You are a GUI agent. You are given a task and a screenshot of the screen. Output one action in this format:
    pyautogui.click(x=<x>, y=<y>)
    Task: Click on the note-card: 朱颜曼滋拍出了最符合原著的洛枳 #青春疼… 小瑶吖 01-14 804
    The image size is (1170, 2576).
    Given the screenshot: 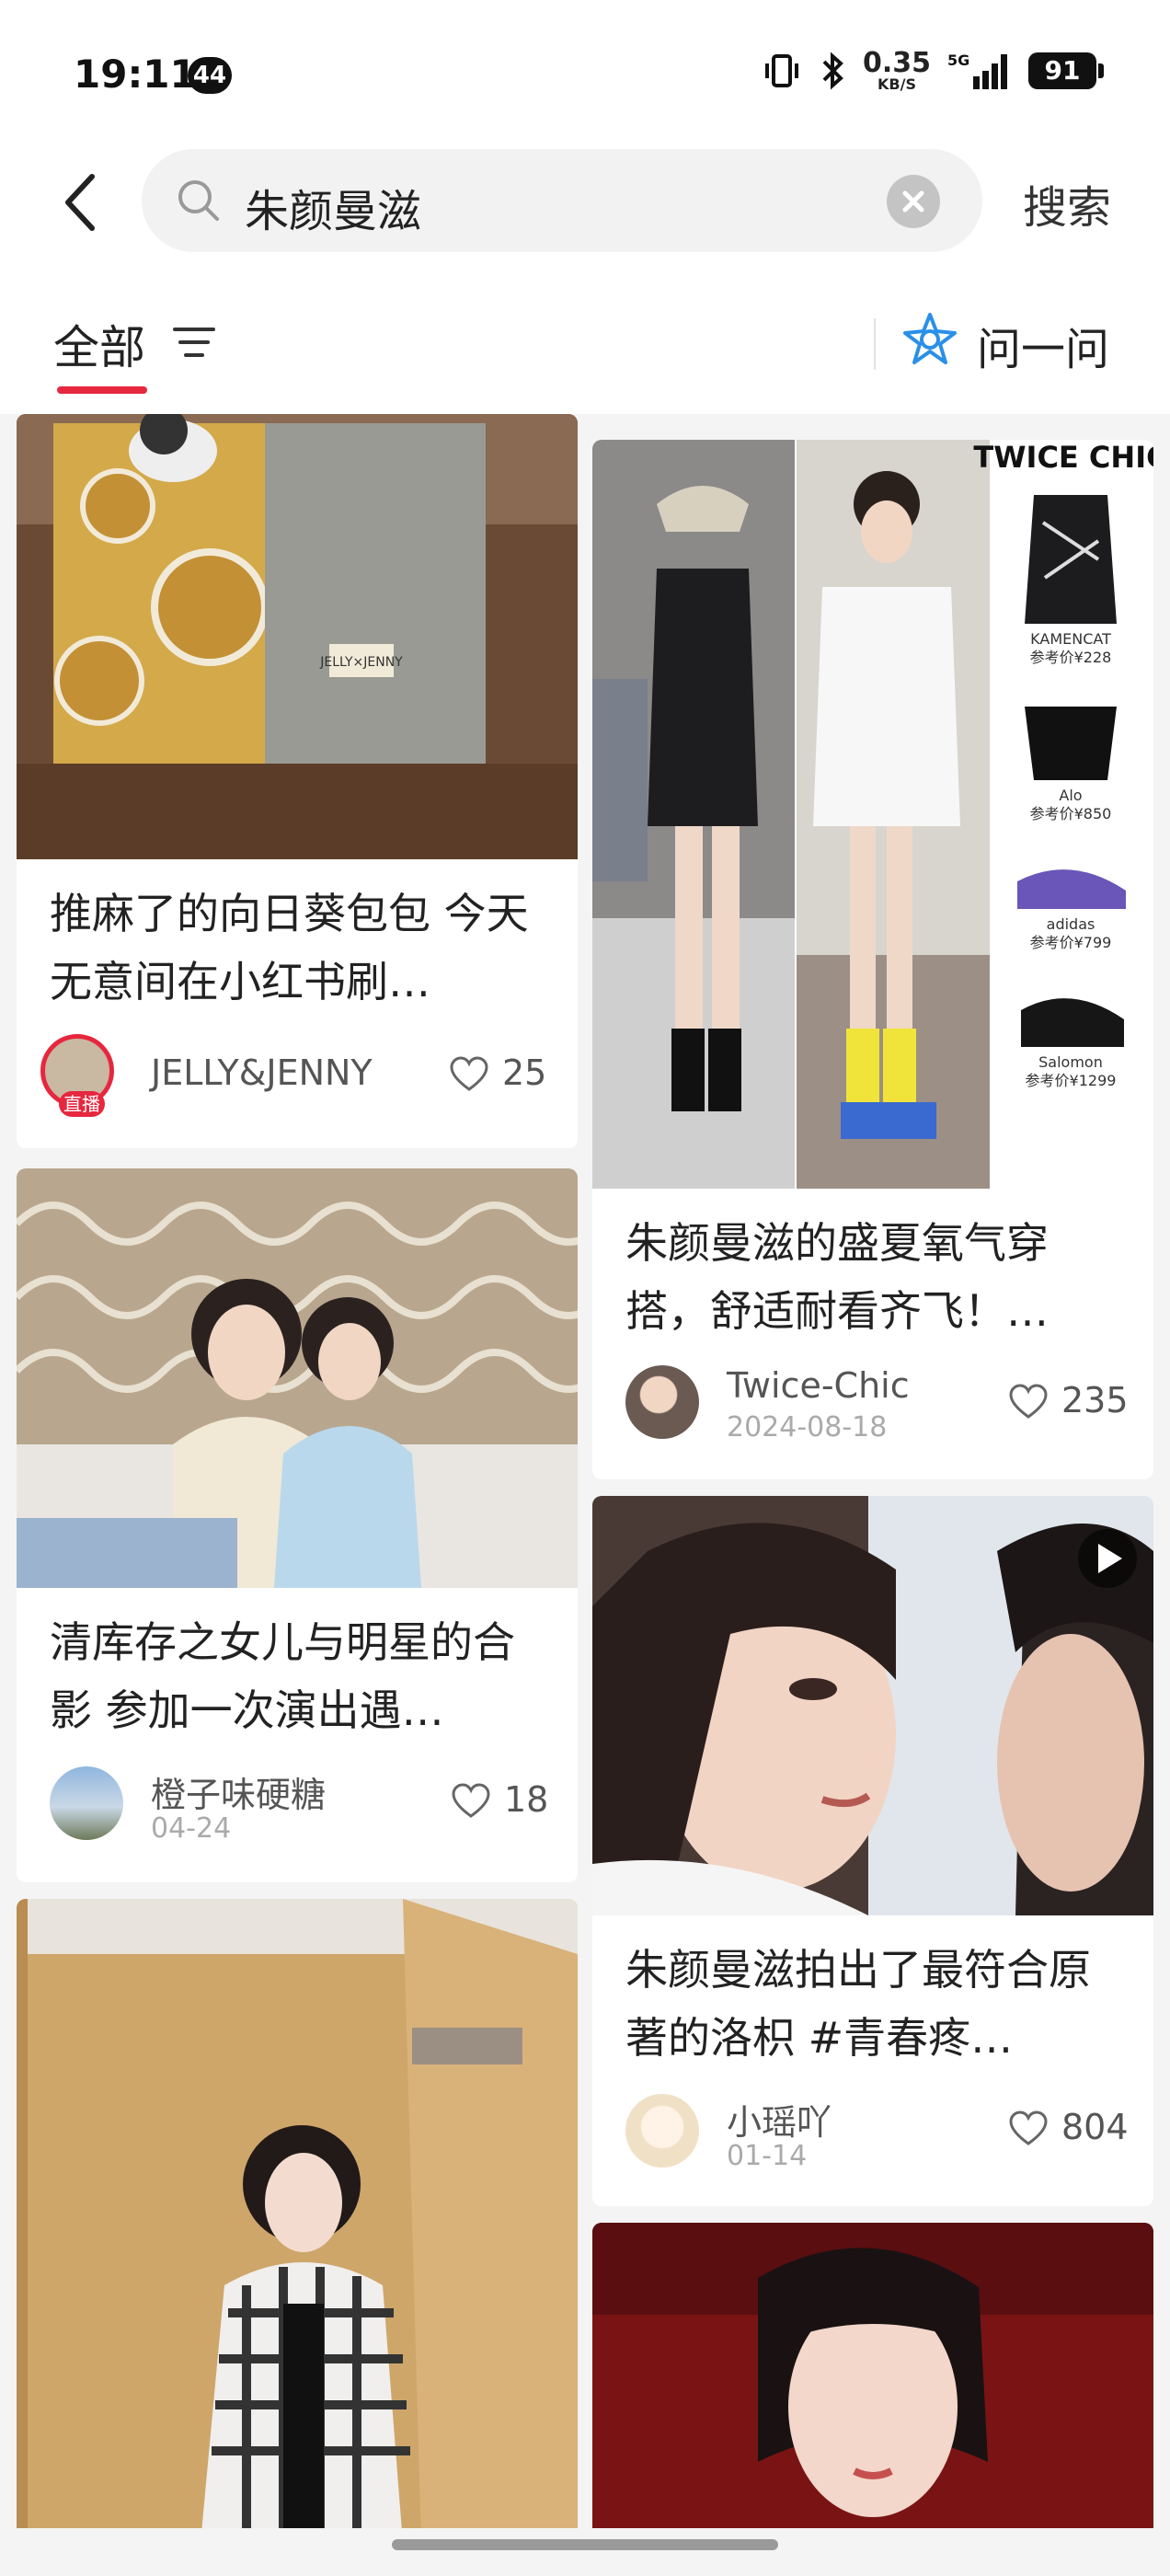 What is the action you would take?
    pyautogui.click(x=872, y=1851)
    